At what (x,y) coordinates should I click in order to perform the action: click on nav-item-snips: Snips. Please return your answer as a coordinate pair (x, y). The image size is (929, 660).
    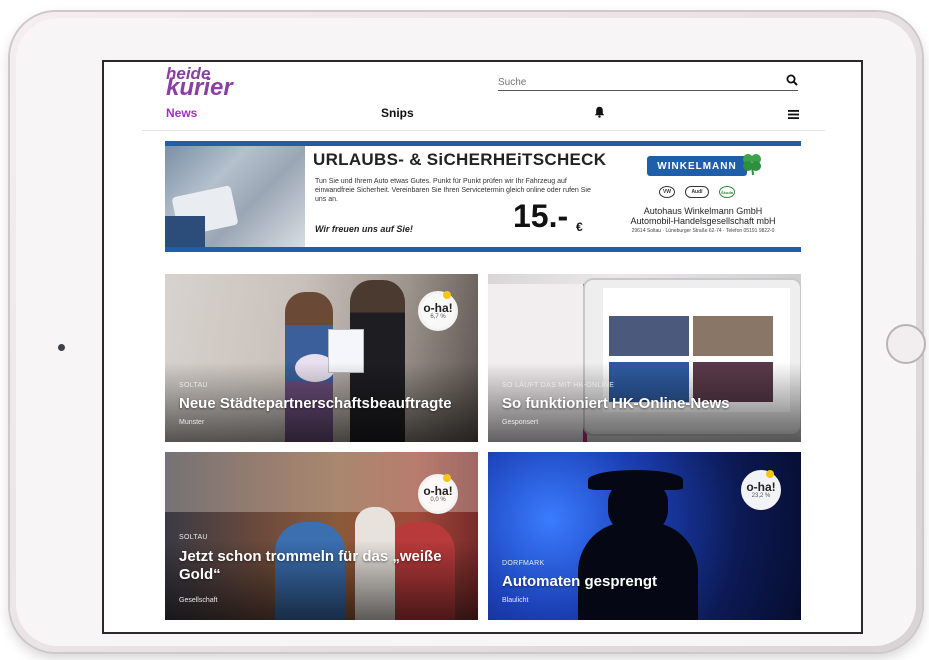
    Looking at the image, I should click on (397, 113).